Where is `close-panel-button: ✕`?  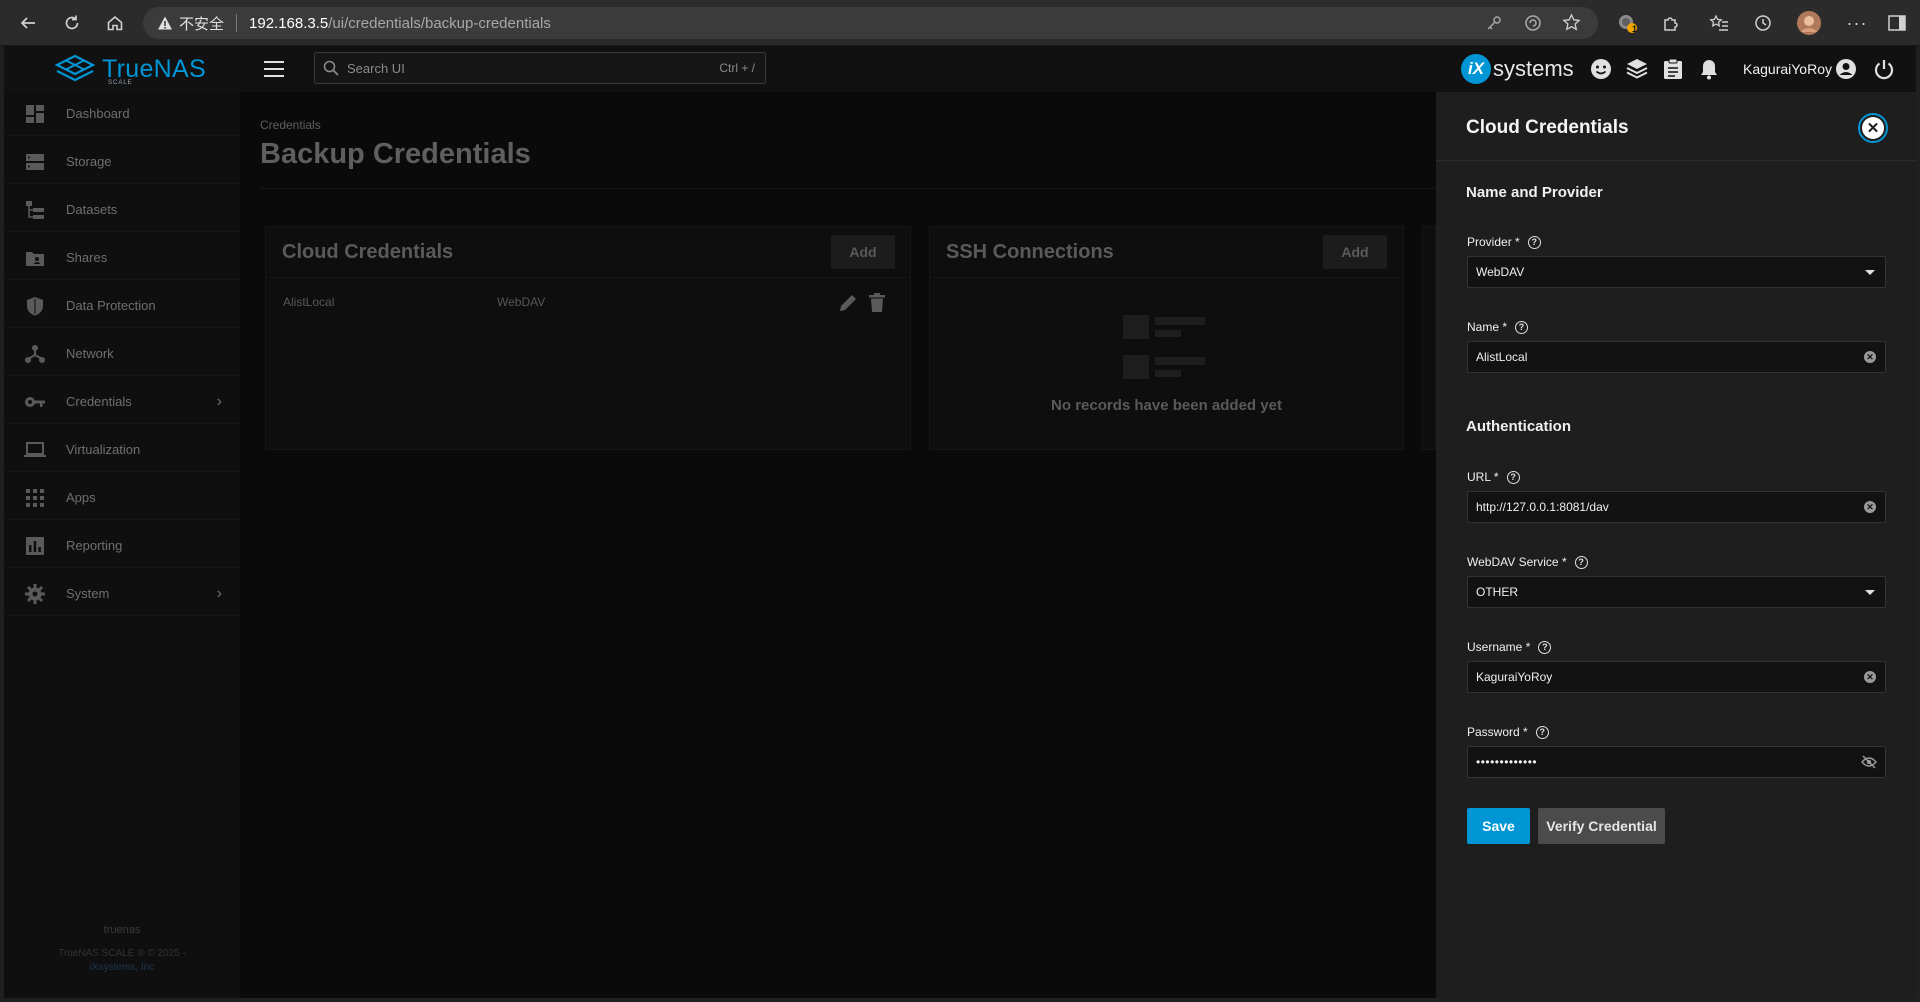
close-panel-button: ✕ is located at coordinates (1873, 128).